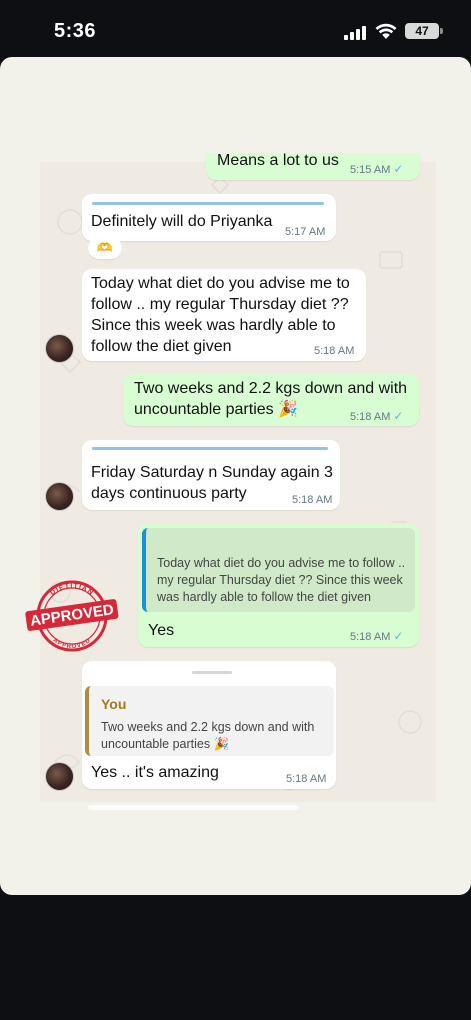  I want to click on wifi-icon, so click(386, 31).